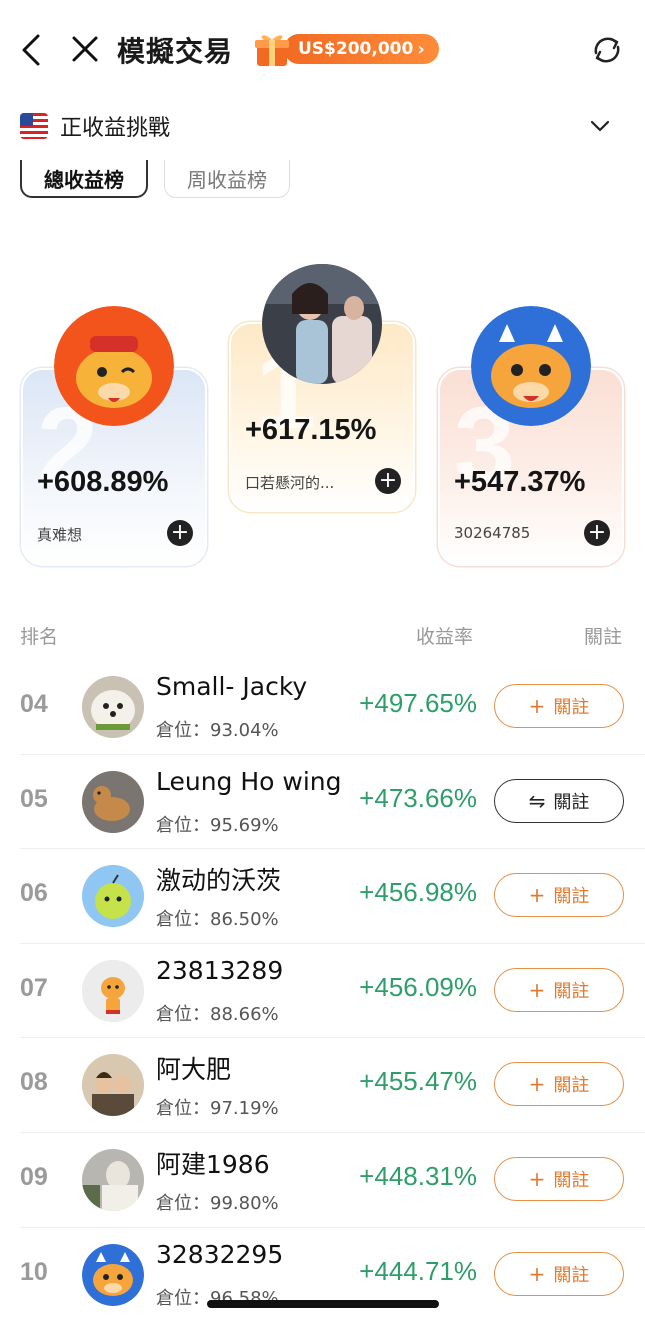 This screenshot has height=1320, width=645. Describe the element at coordinates (332, 707) in the screenshot. I see `list-item: 04 Small- Jacky 倉位：93.04% +497.65% + 關註` at that location.